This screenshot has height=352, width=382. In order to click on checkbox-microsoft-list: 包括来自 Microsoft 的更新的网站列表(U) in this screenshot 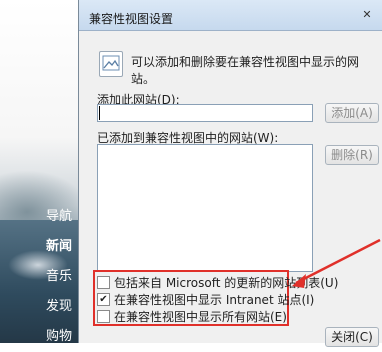, I will do `click(217, 283)`.